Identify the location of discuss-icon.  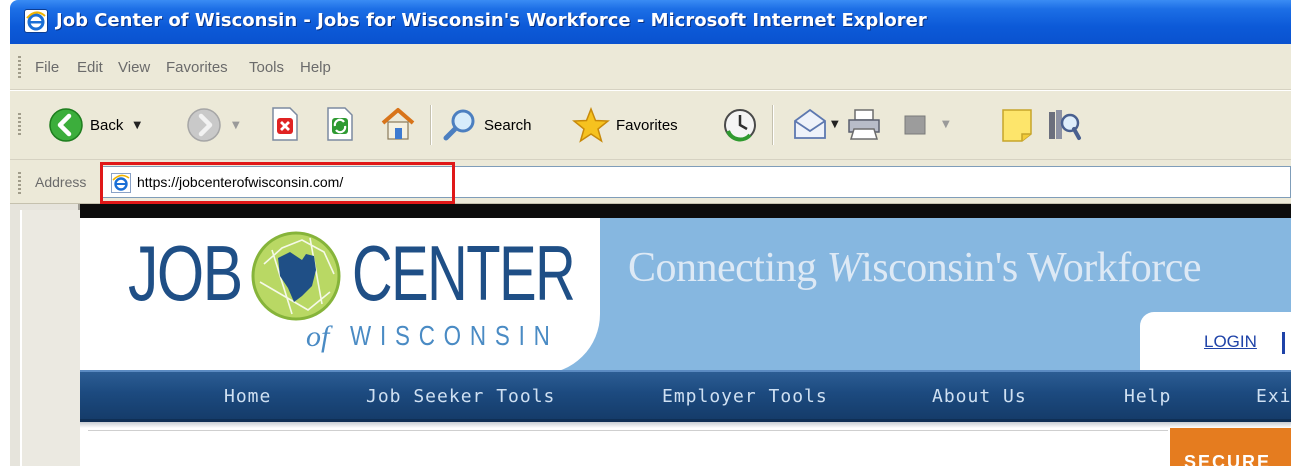
(1017, 125).